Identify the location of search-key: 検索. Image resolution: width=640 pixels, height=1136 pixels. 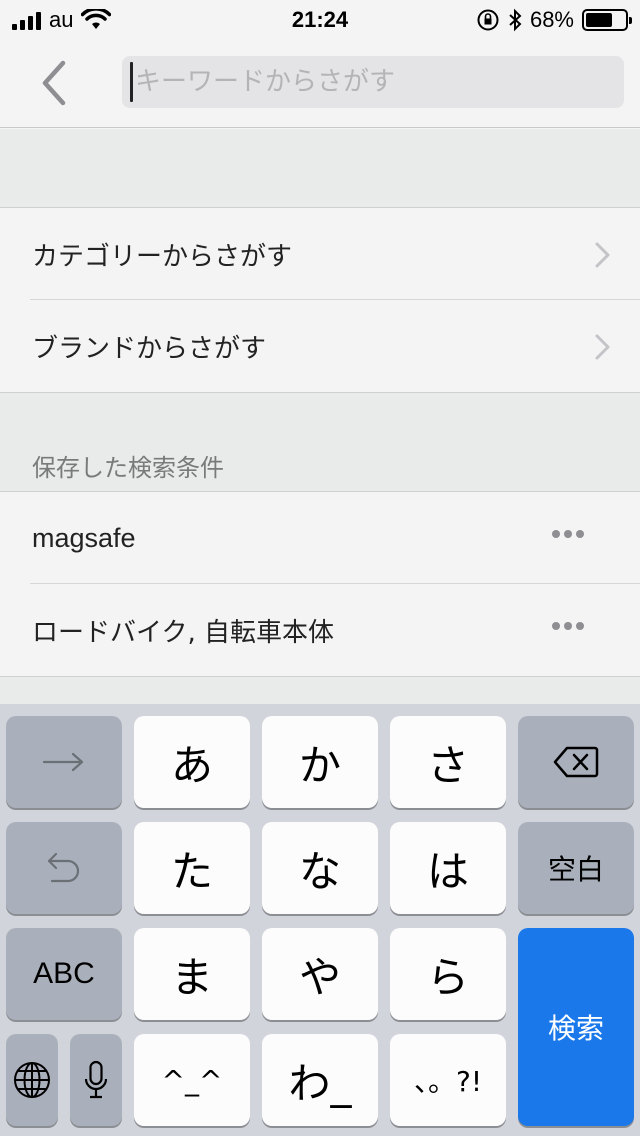
(576, 1027).